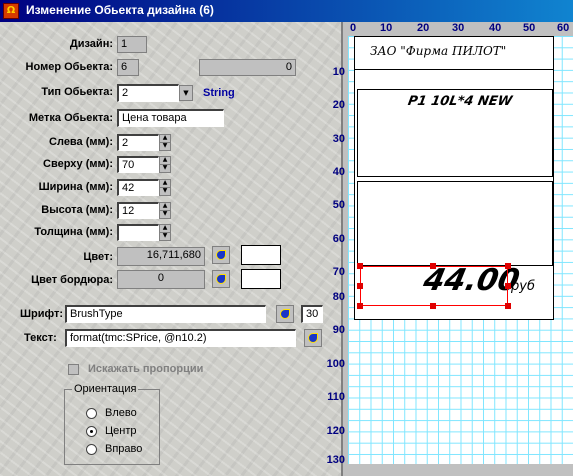 The width and height of the screenshot is (573, 476). What do you see at coordinates (75, 187) in the screenshot?
I see `width-label: Ширина (мм):` at bounding box center [75, 187].